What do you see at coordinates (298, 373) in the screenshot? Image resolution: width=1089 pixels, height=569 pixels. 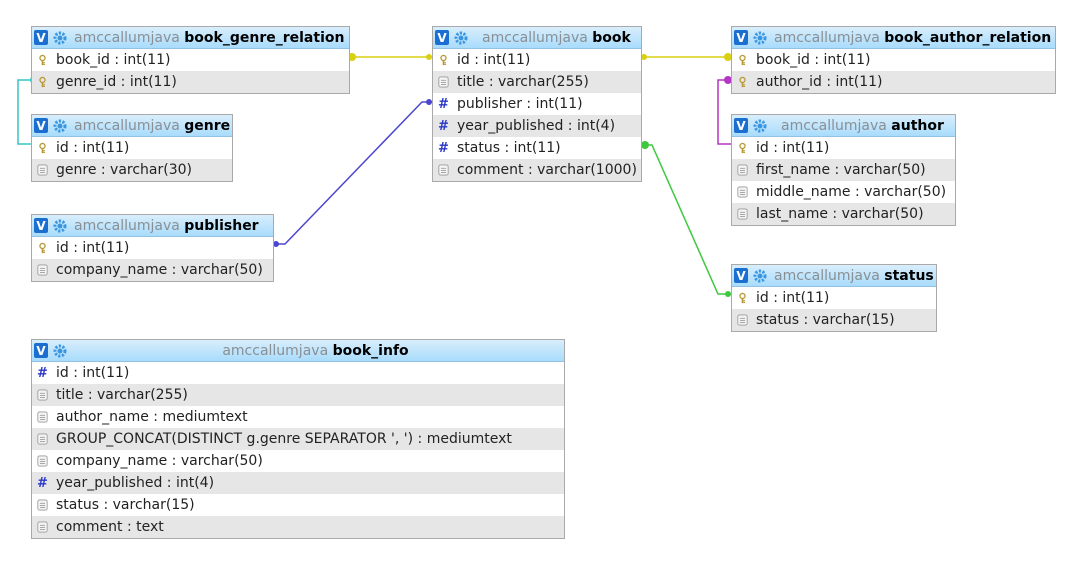 I see `column-row: # id : int(11)` at bounding box center [298, 373].